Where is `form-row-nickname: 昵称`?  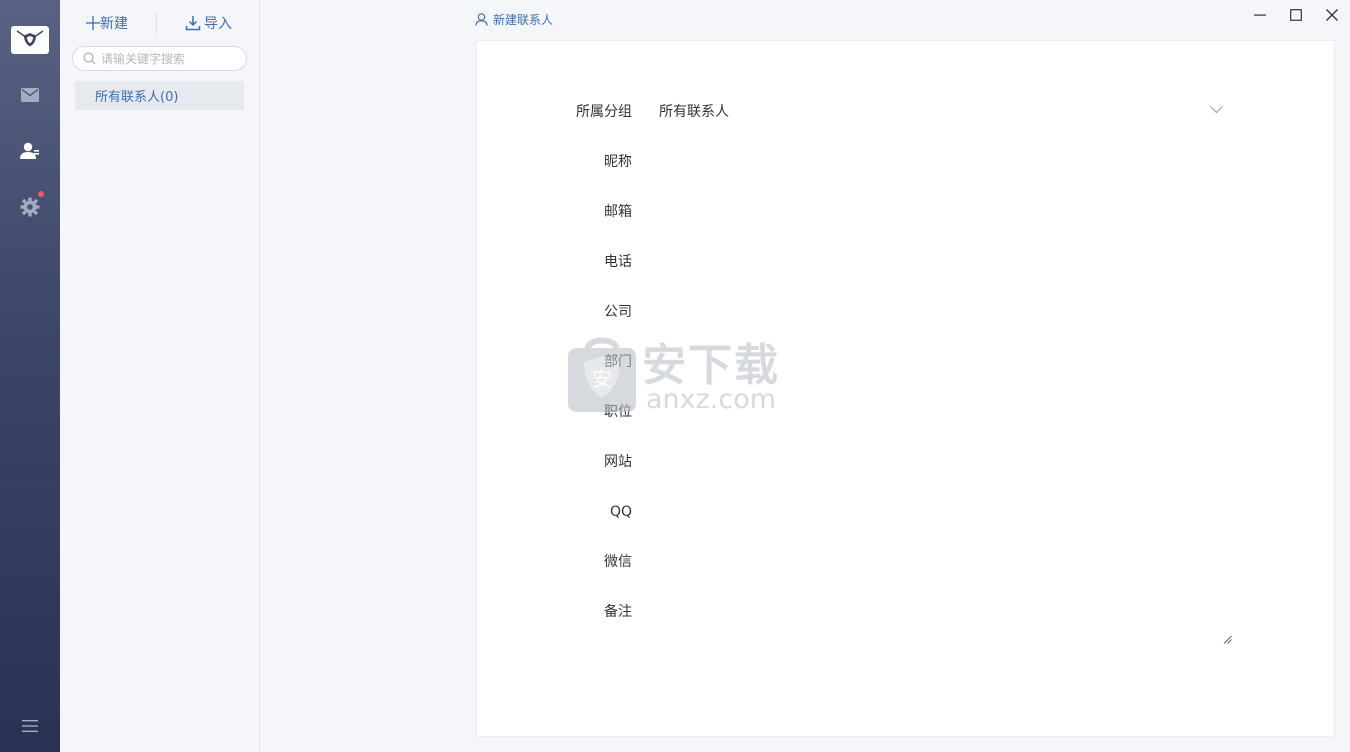 form-row-nickname: 昵称 is located at coordinates (906, 162).